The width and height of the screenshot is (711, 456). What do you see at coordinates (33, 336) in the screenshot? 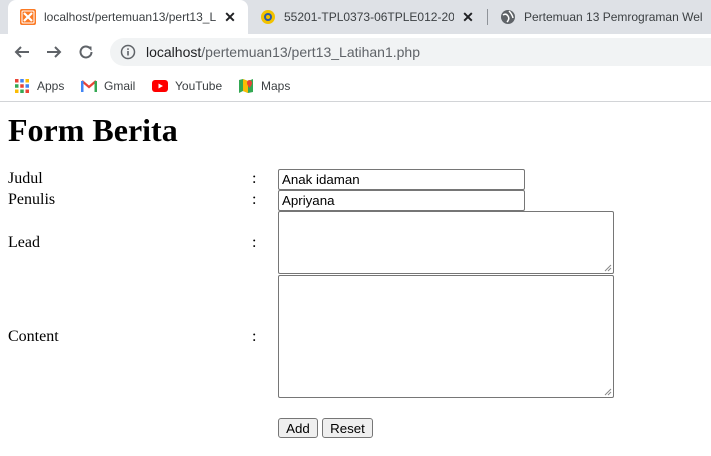
I see `content-label: Content` at bounding box center [33, 336].